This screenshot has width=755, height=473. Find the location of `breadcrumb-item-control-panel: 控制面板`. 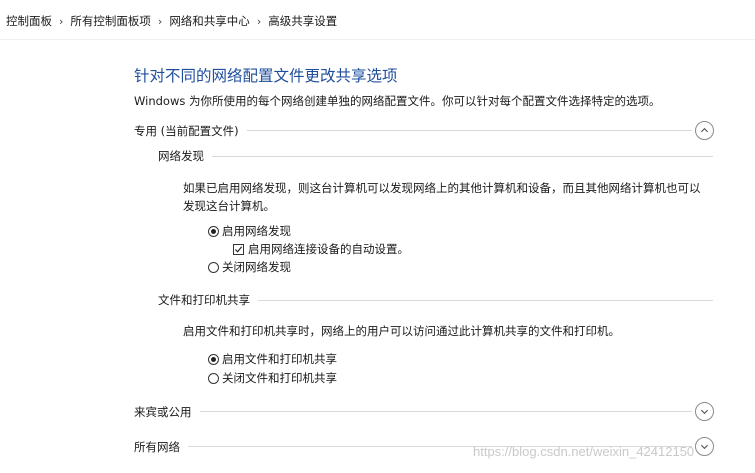

breadcrumb-item-control-panel: 控制面板 is located at coordinates (29, 21).